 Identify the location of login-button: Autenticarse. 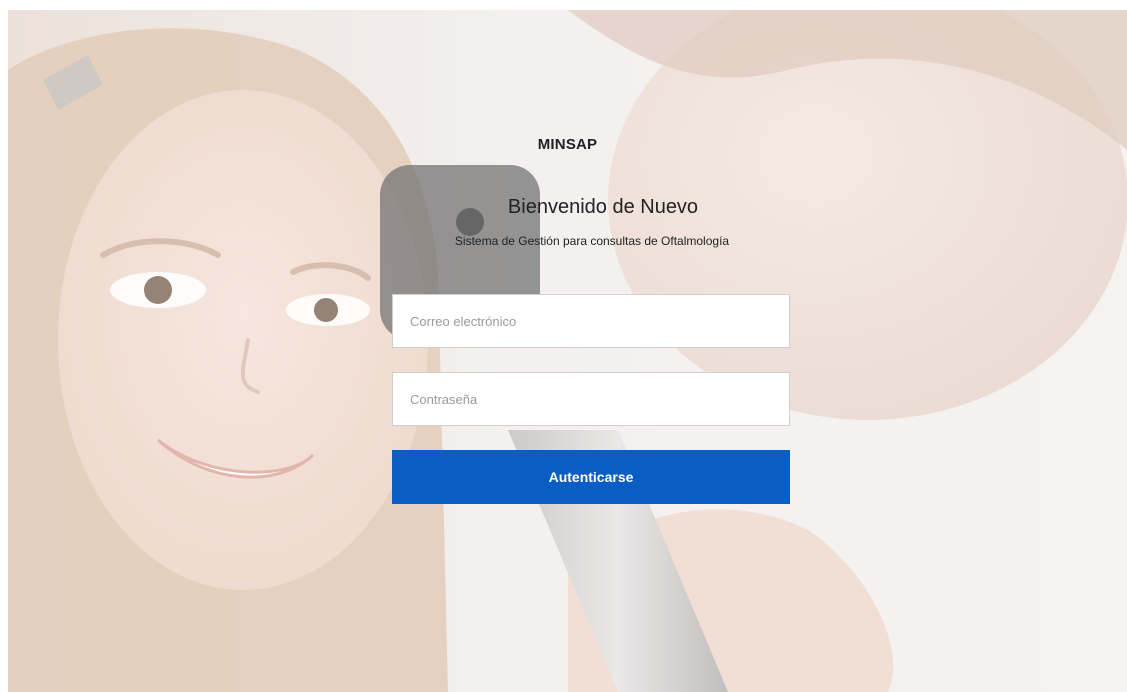
(591, 477).